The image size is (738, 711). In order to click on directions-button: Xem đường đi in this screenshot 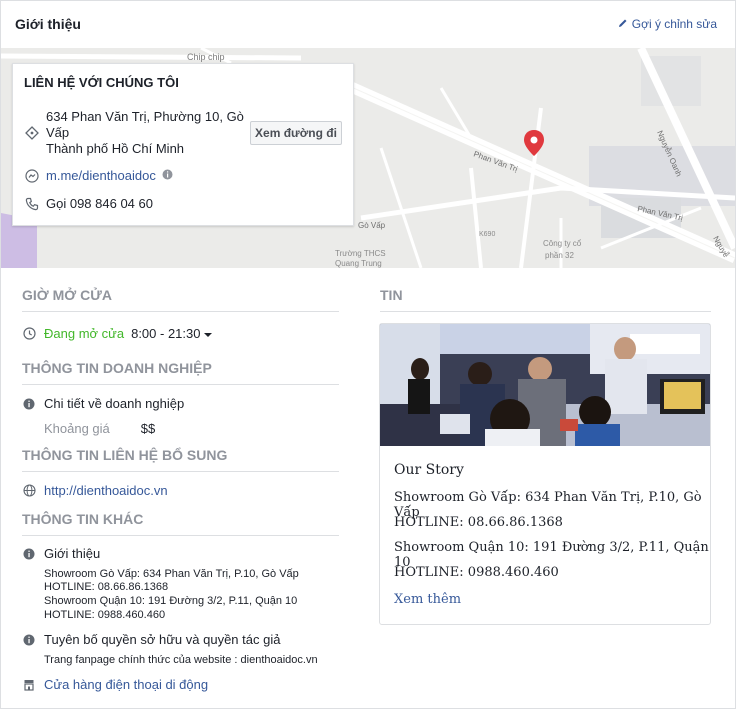, I will do `click(296, 133)`.